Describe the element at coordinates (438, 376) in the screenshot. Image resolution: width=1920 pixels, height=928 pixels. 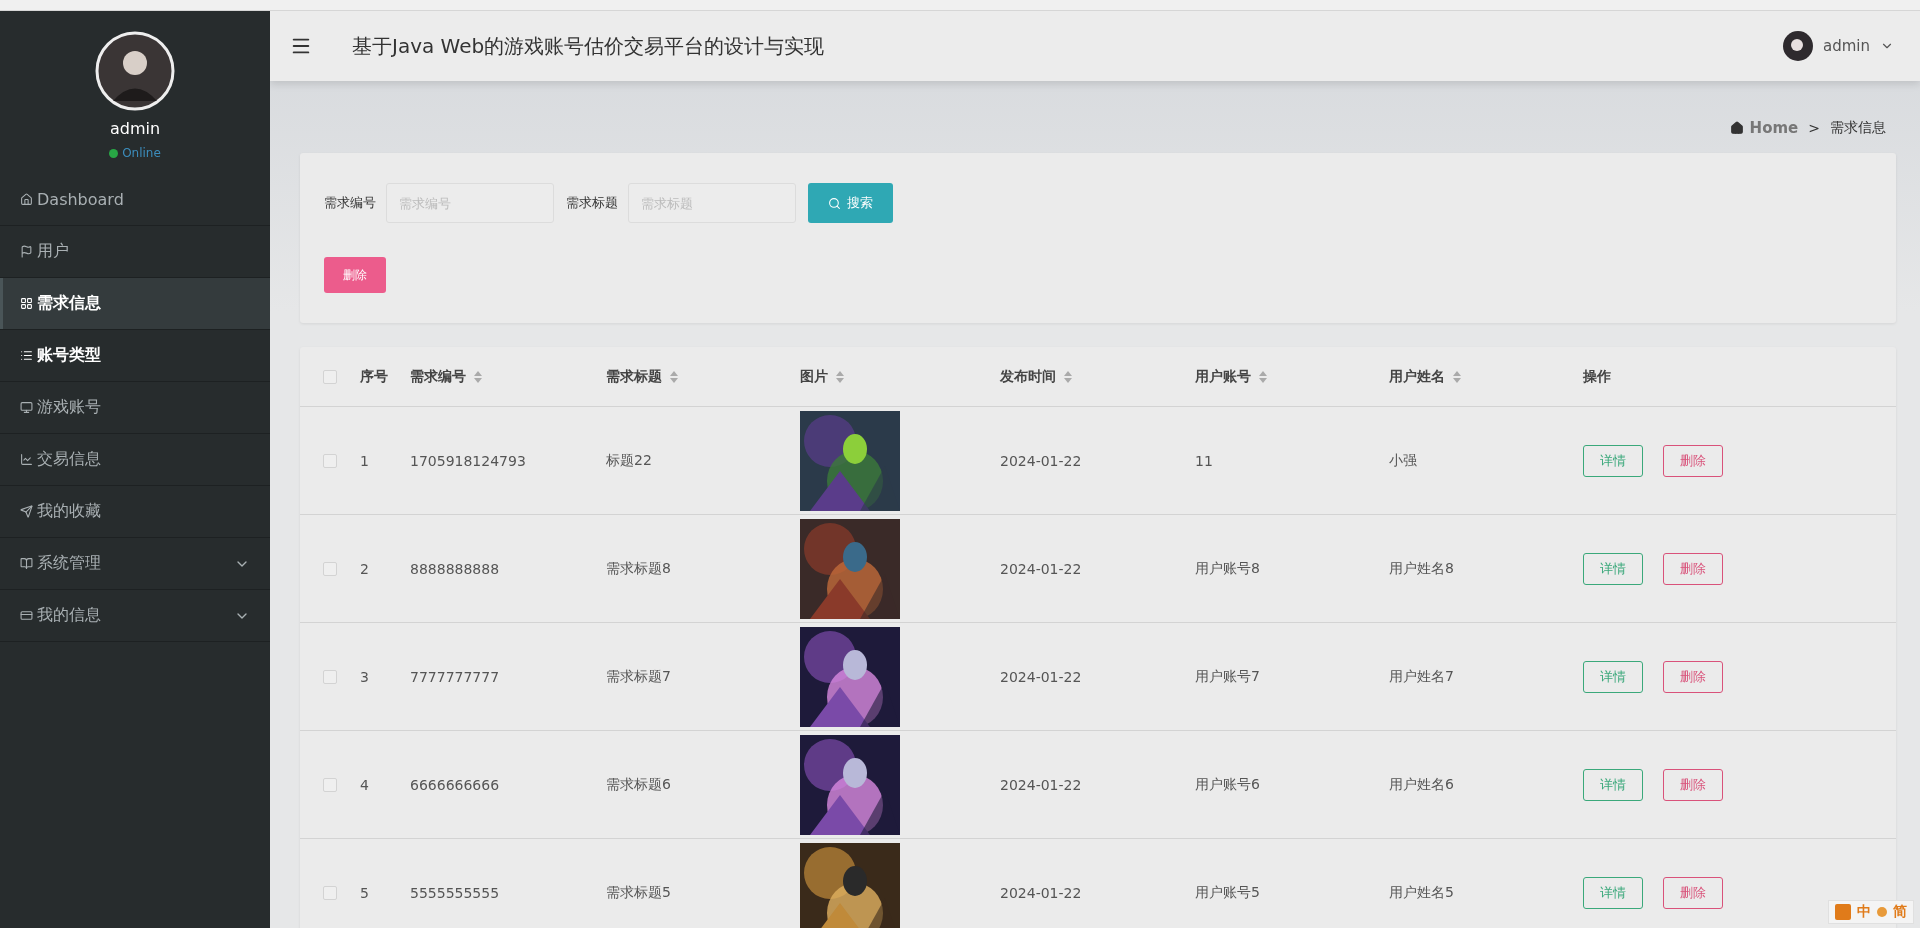
I see `column-header: 需求编号` at that location.